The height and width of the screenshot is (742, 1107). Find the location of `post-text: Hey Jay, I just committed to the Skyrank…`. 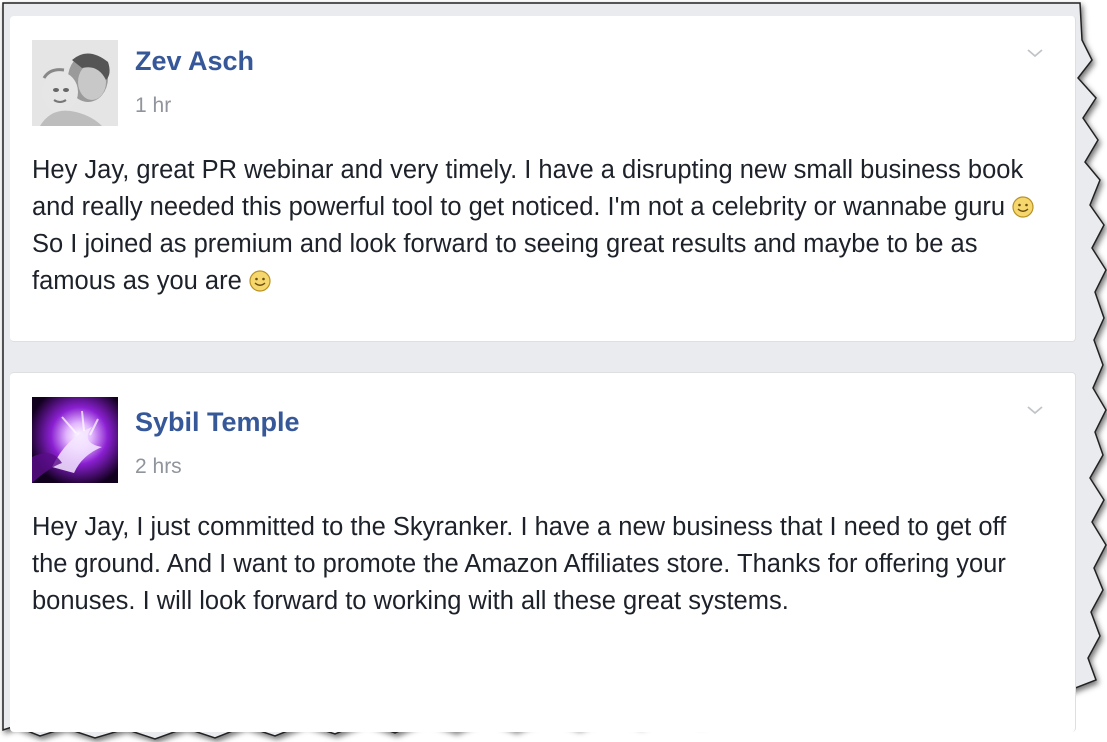

post-text: Hey Jay, I just committed to the Skyrank… is located at coordinates (519, 564).